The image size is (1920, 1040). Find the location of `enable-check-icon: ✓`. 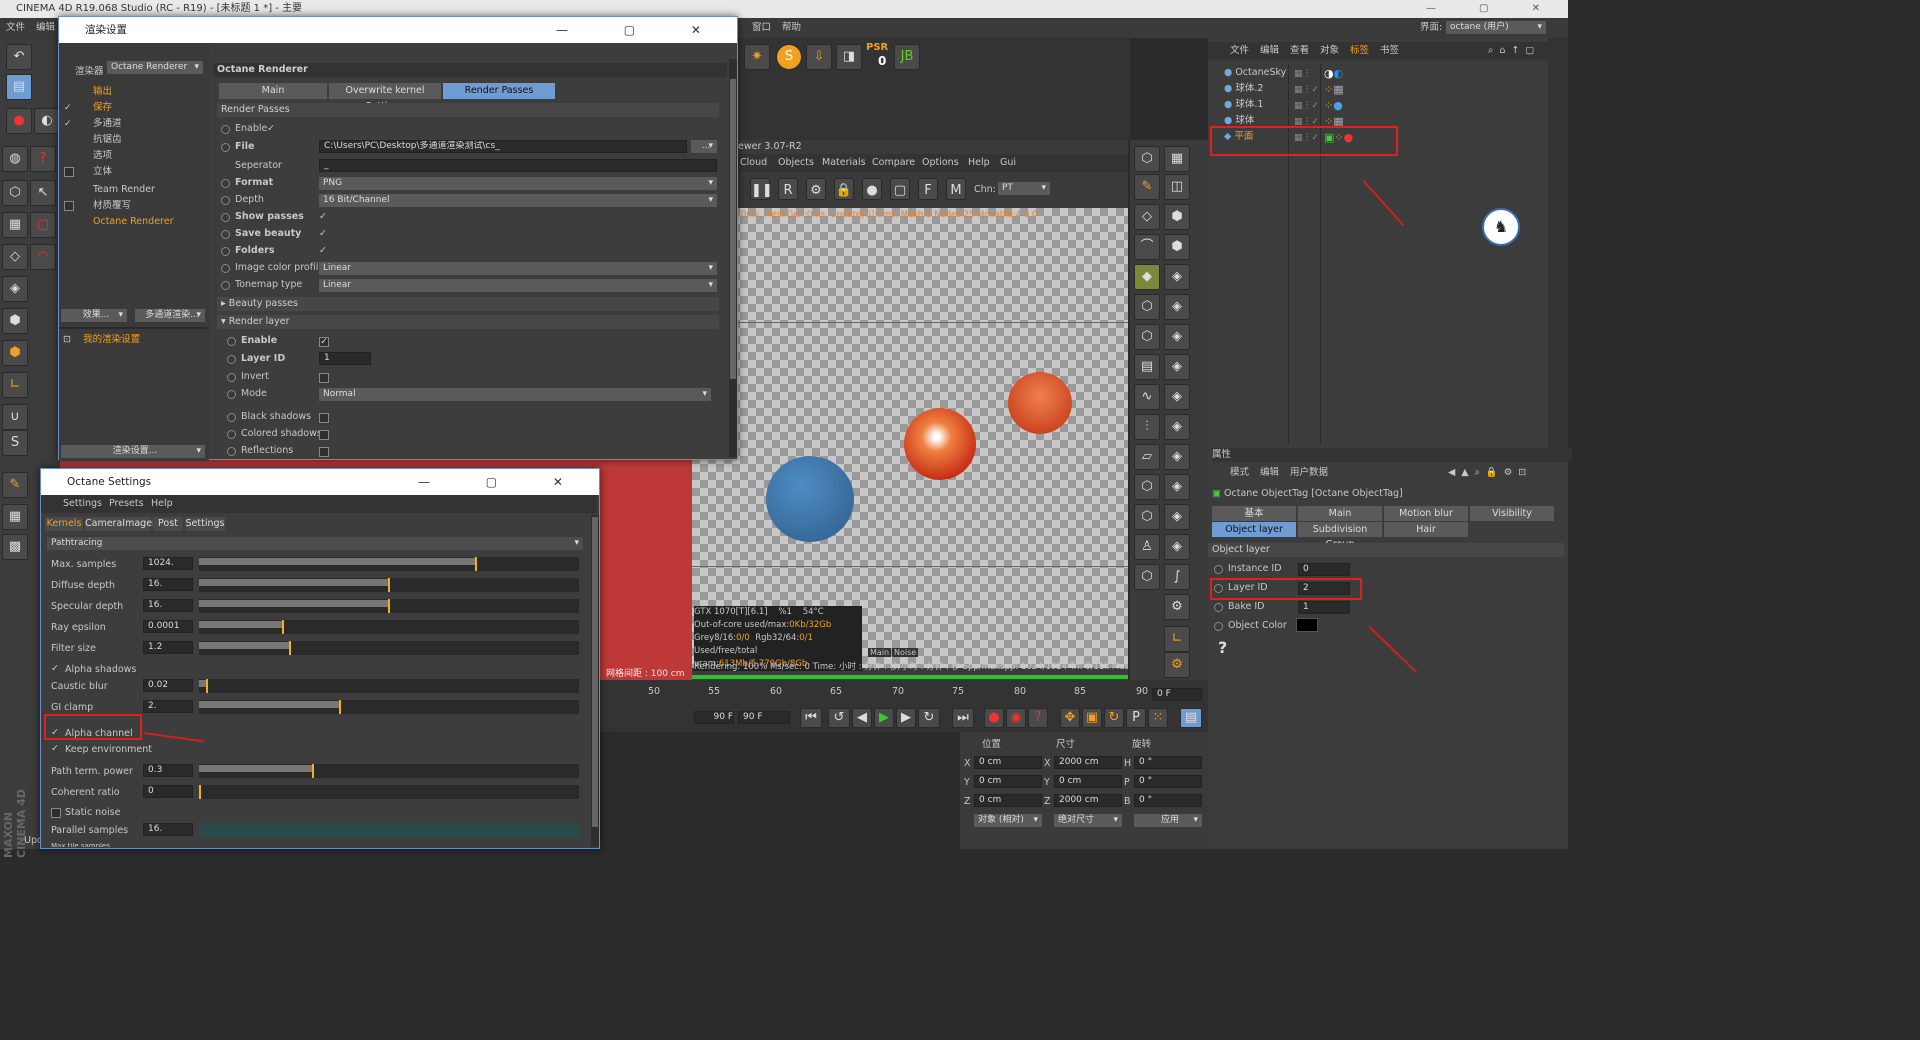

enable-check-icon: ✓ is located at coordinates (271, 128).